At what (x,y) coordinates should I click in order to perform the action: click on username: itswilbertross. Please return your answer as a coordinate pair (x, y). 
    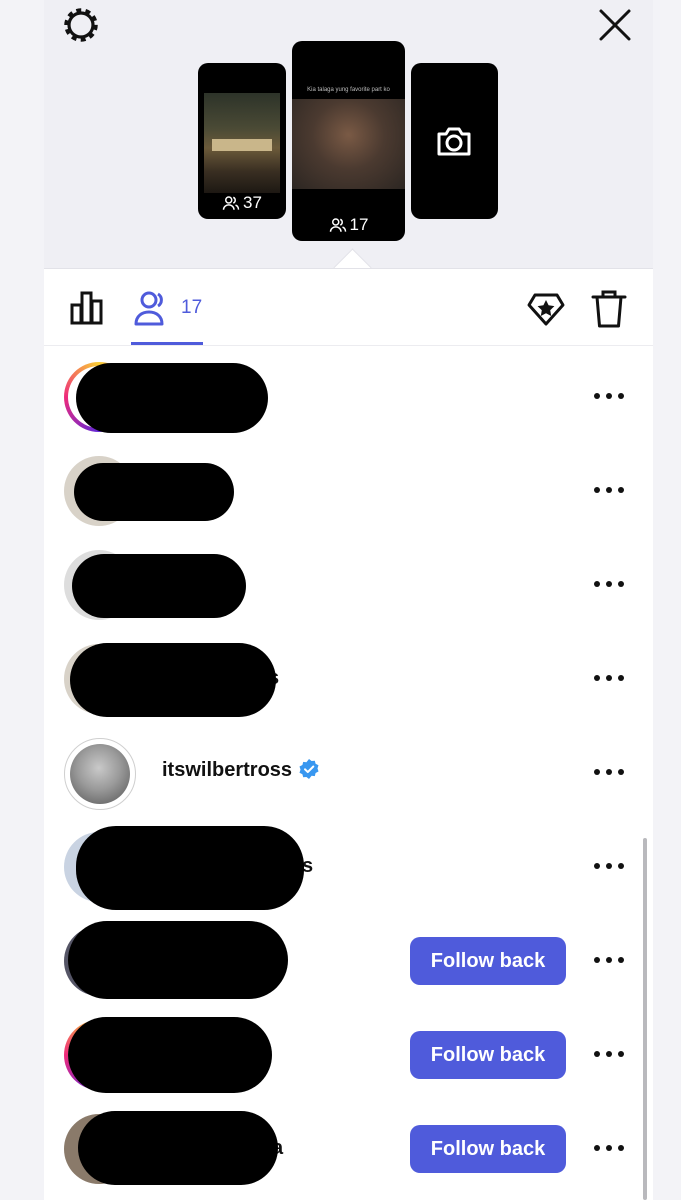
    Looking at the image, I should click on (240, 770).